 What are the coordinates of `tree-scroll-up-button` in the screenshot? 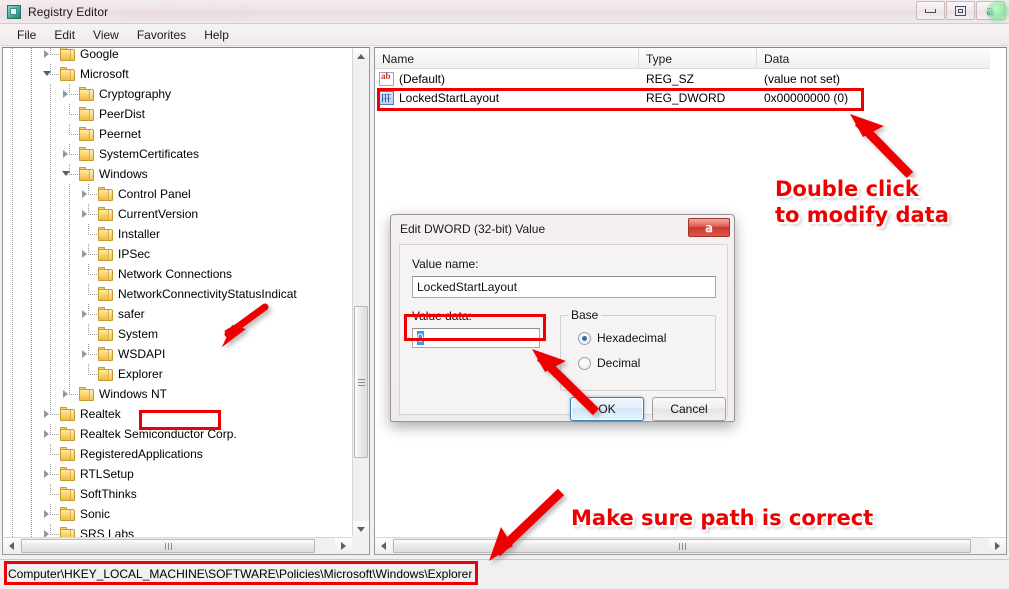 It's located at (361, 56).